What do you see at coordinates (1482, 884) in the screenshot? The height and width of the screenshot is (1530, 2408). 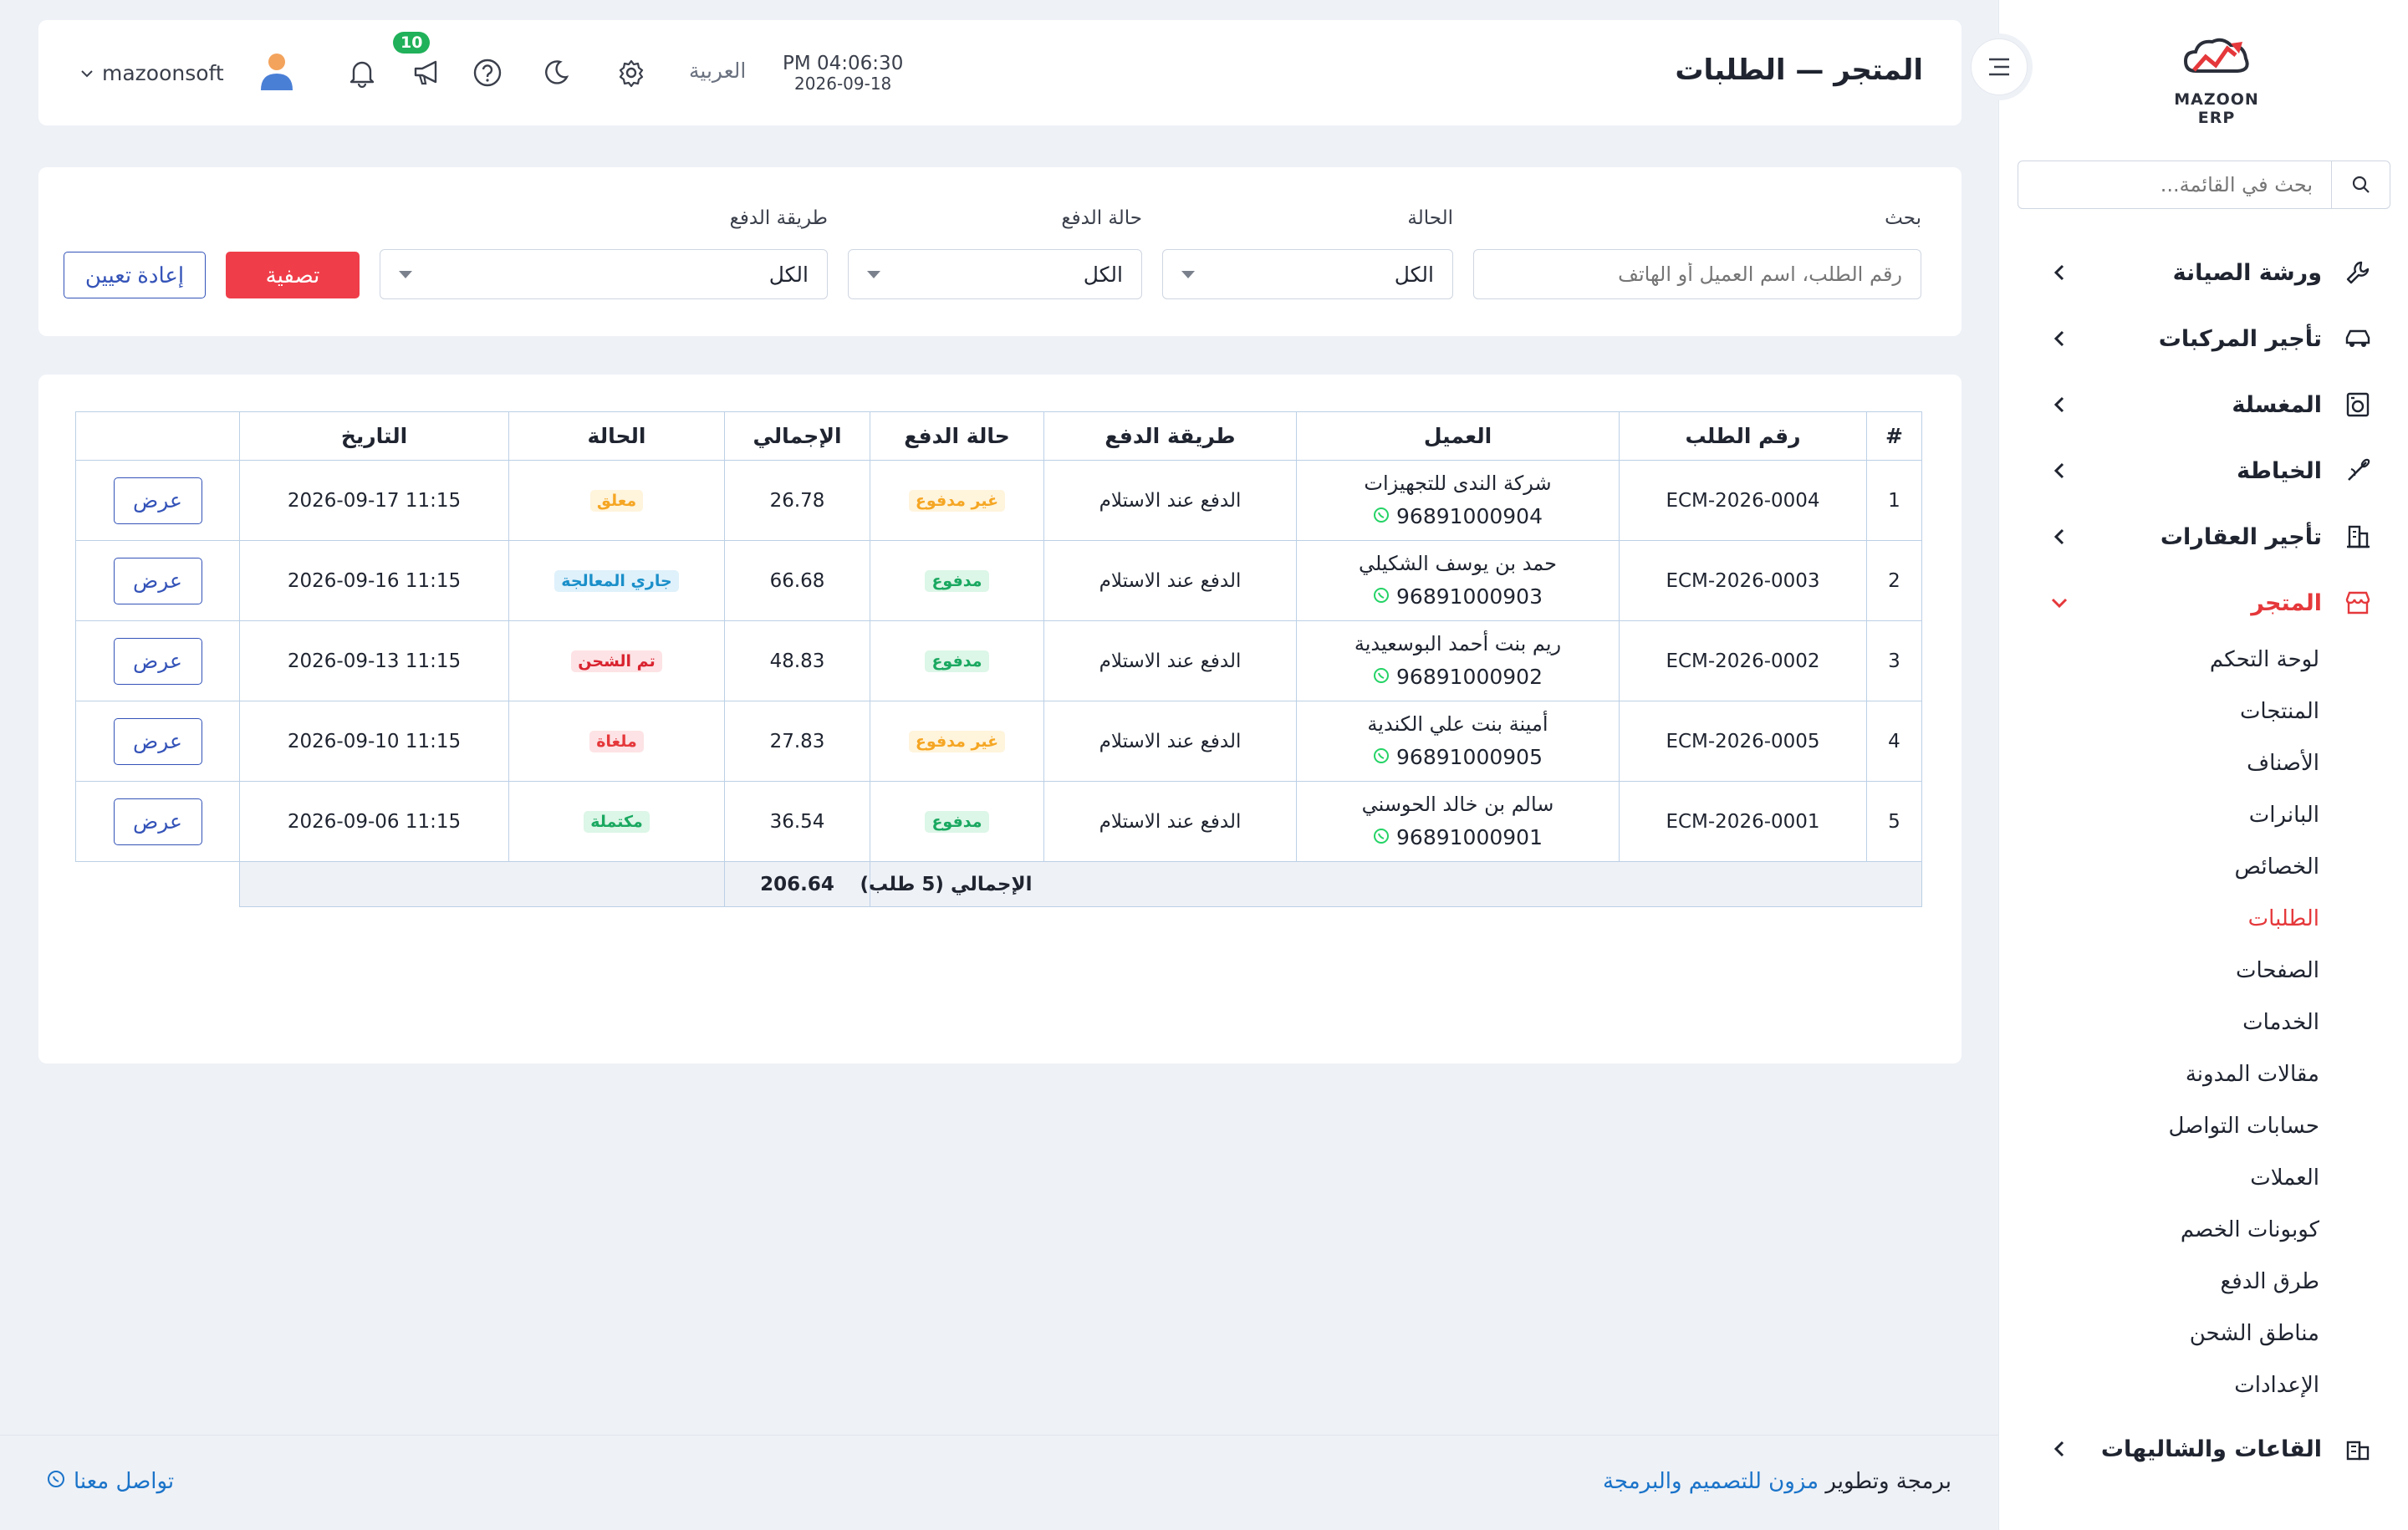 I see `total-label-cell` at bounding box center [1482, 884].